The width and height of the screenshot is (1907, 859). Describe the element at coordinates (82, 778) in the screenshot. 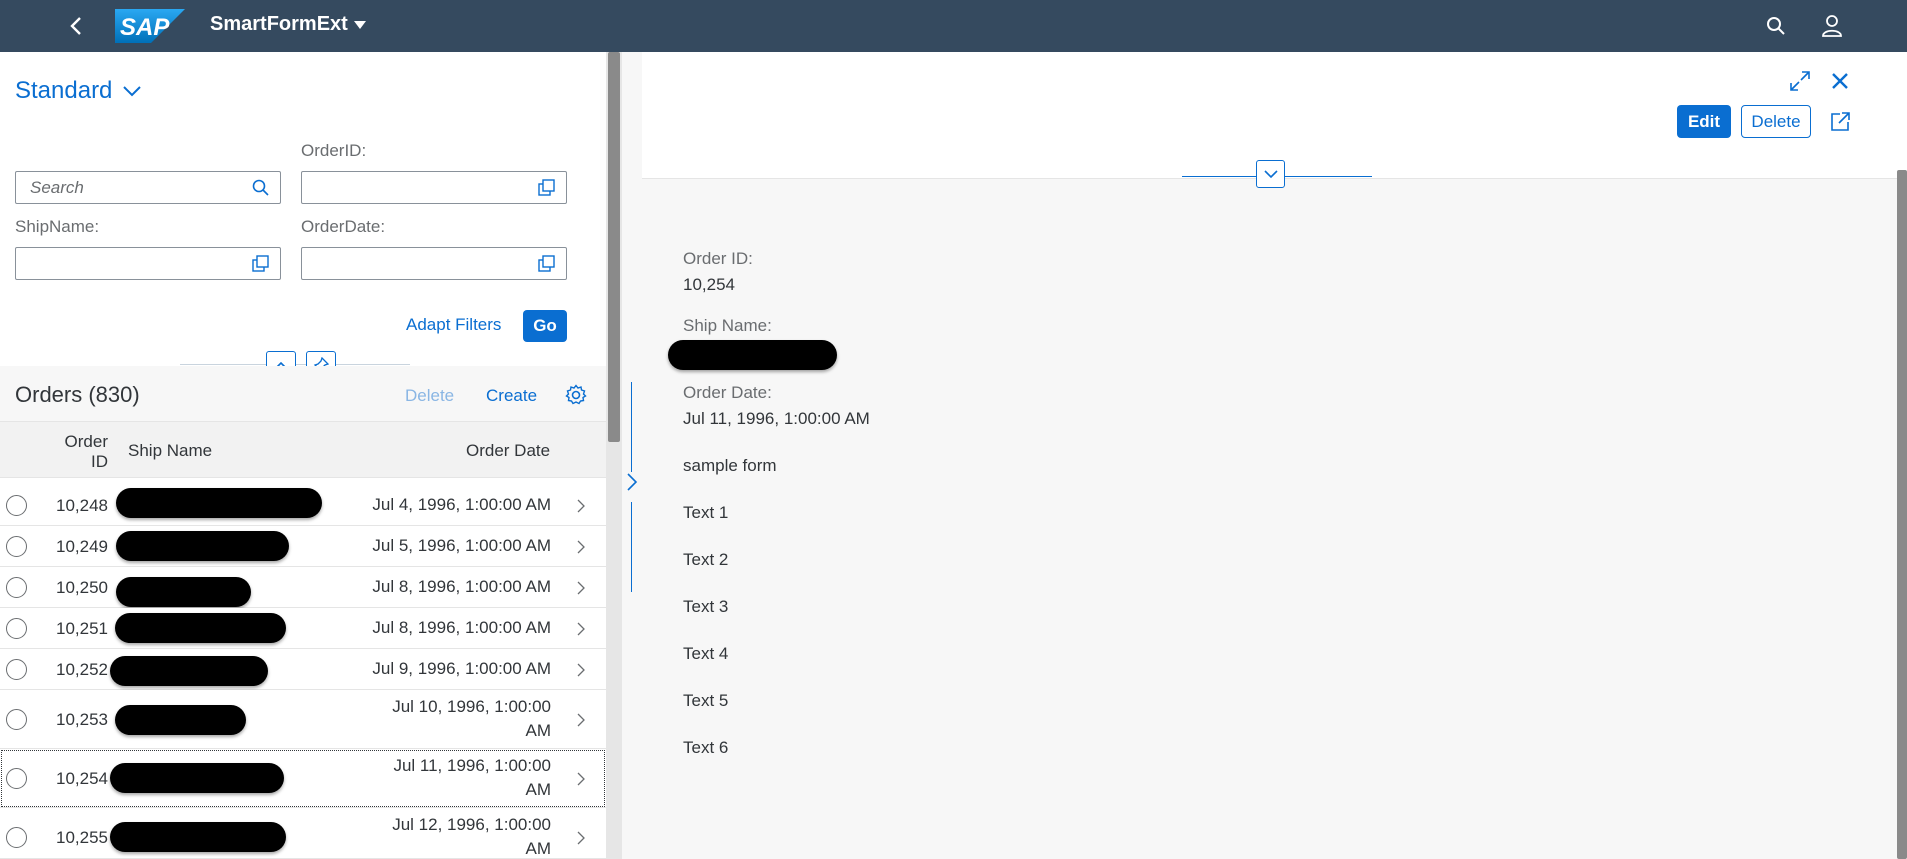

I see `row-order-id: 10,254` at that location.